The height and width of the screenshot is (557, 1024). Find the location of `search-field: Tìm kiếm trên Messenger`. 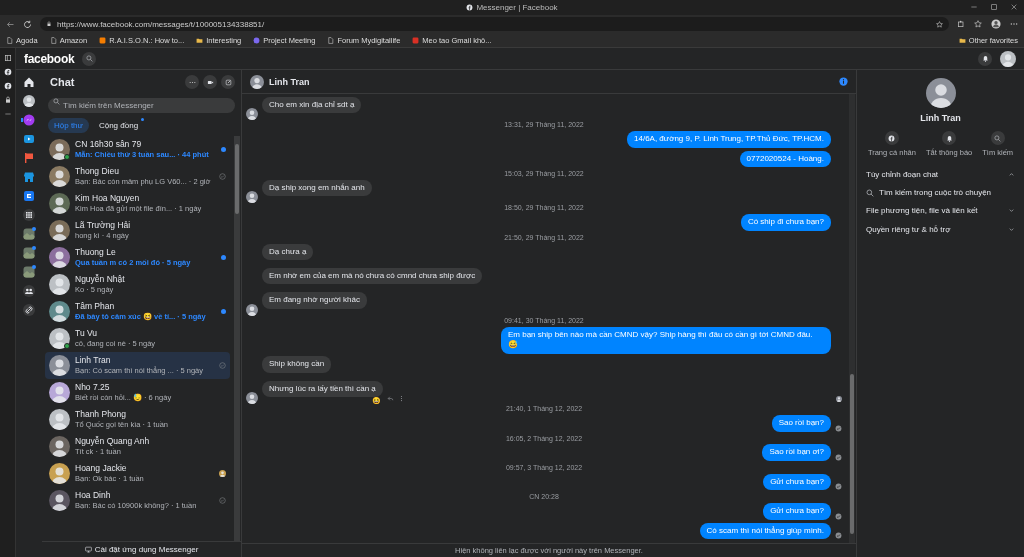

search-field: Tìm kiếm trên Messenger is located at coordinates (141, 105).